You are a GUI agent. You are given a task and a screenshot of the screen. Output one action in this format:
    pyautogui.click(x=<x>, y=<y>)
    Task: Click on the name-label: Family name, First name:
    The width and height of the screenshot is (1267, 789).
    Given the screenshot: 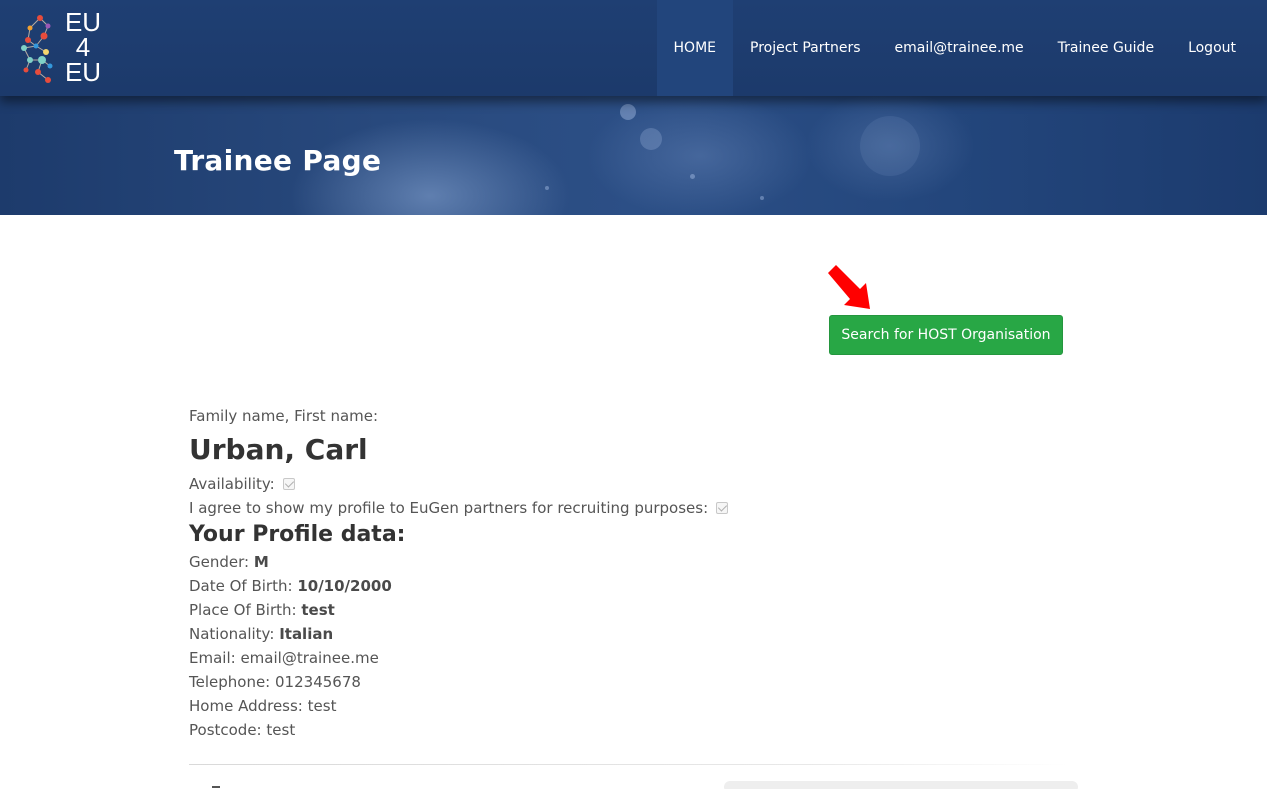 What is the action you would take?
    pyautogui.click(x=284, y=416)
    